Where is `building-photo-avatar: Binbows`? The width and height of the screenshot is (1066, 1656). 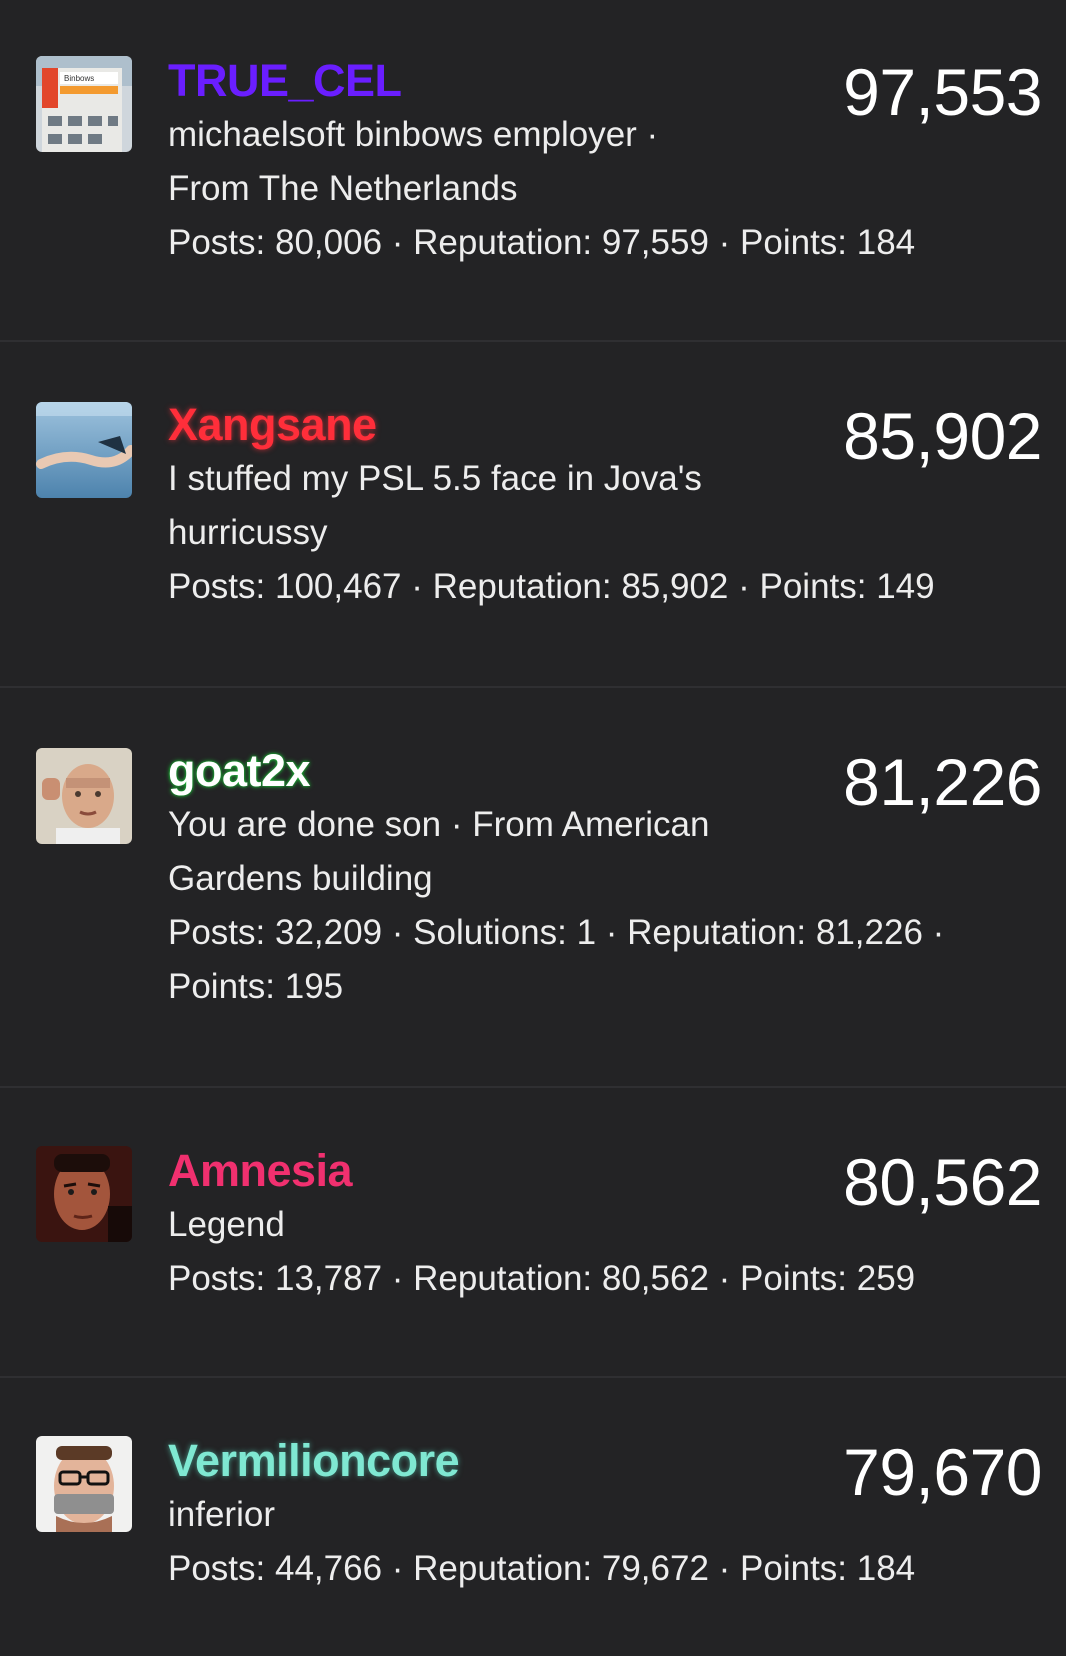
building-photo-avatar: Binbows is located at coordinates (84, 104).